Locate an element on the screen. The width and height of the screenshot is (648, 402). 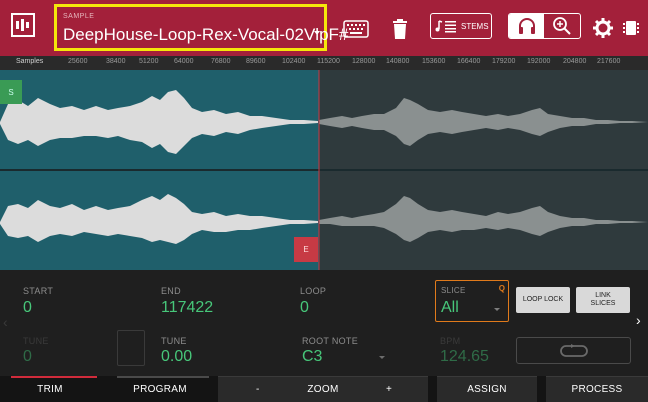
zoom-control: - ZOOM + is located at coordinates (323, 389).